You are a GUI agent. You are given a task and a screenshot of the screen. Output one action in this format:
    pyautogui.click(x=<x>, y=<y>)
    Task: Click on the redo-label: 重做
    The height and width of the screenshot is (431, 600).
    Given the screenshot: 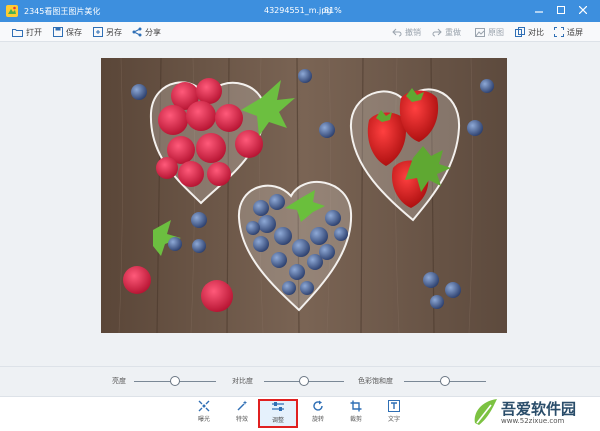 What is the action you would take?
    pyautogui.click(x=453, y=32)
    